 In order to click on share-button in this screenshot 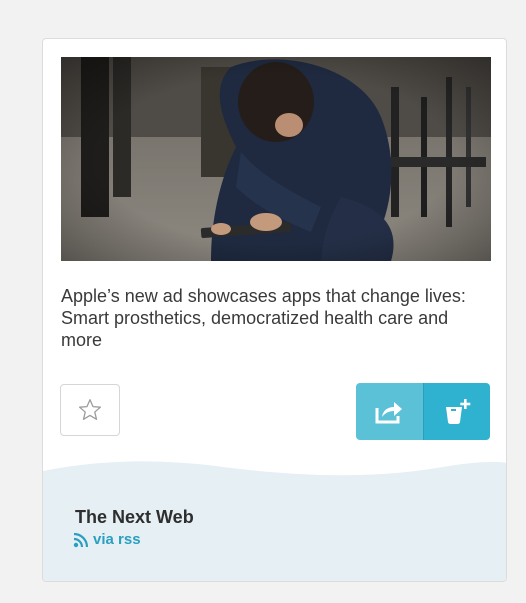, I will do `click(389, 411)`.